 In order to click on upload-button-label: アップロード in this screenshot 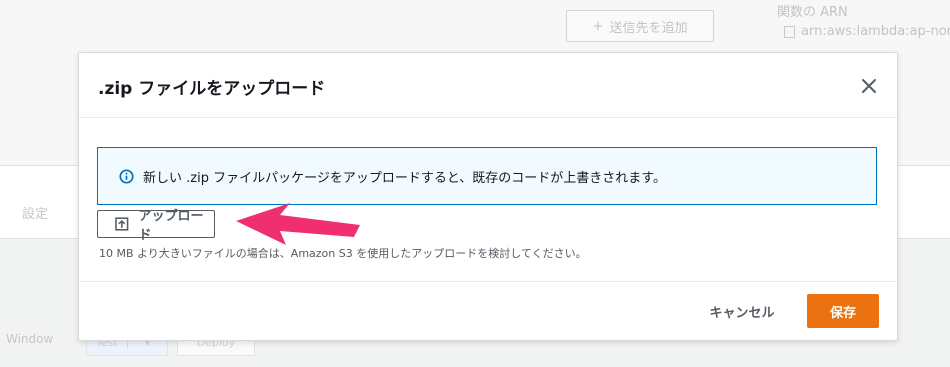, I will do `click(171, 226)`.